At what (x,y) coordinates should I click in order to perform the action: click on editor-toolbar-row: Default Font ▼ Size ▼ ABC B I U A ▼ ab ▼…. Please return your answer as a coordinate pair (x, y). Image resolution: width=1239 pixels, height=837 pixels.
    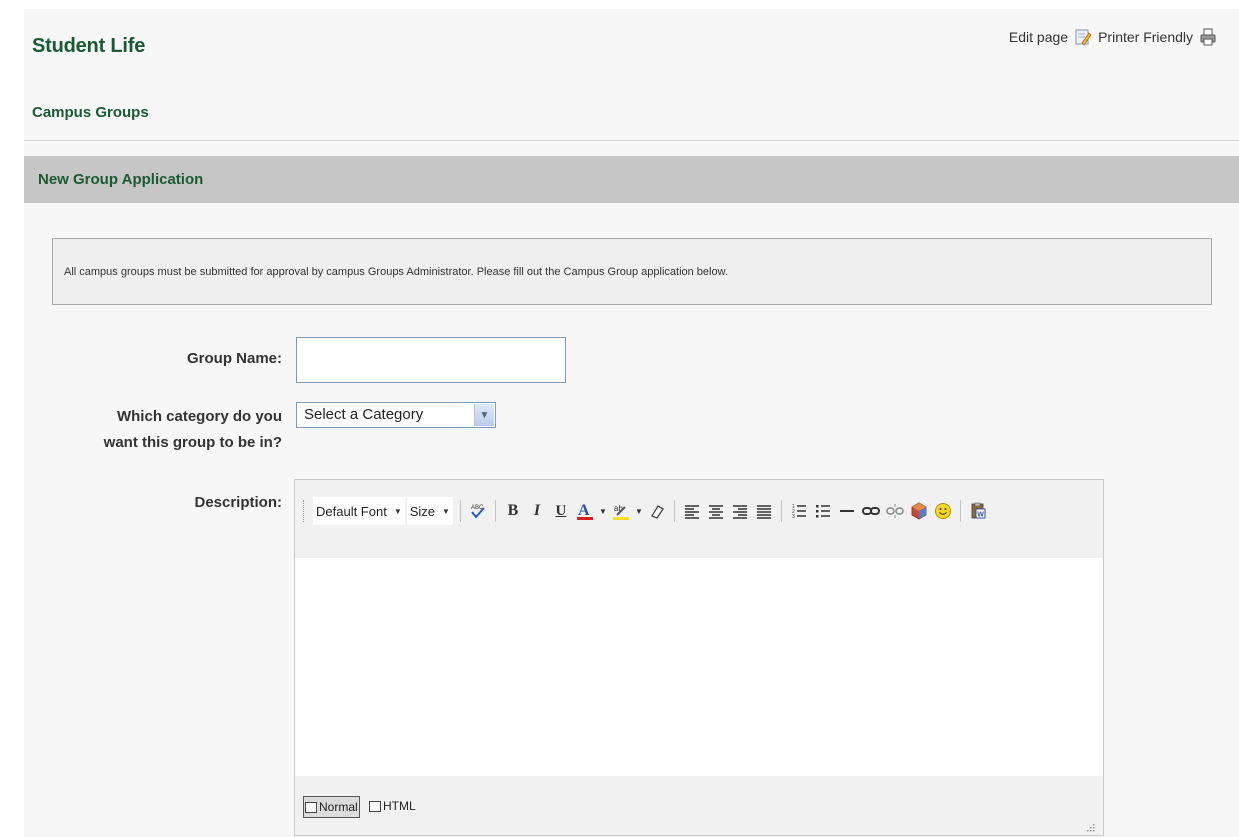
    Looking at the image, I should click on (646, 511).